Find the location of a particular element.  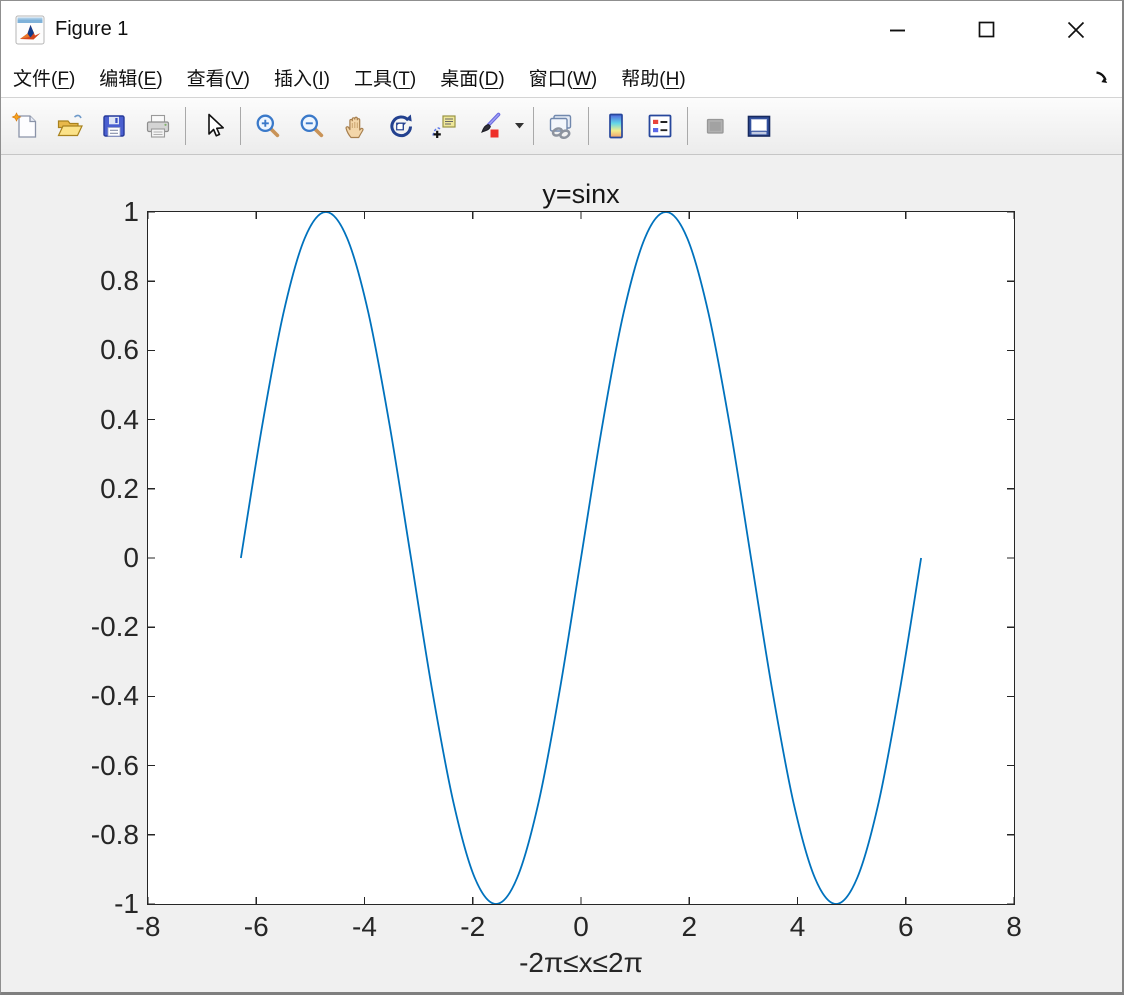

menu-item-insert: 插入(I) is located at coordinates (302, 77).